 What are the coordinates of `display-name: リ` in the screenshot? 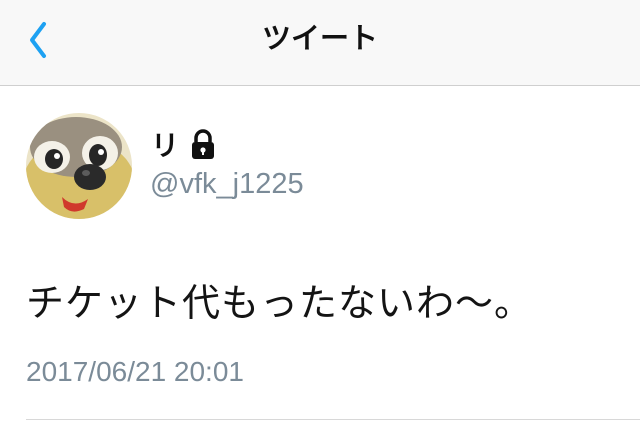 It's located at (165, 144).